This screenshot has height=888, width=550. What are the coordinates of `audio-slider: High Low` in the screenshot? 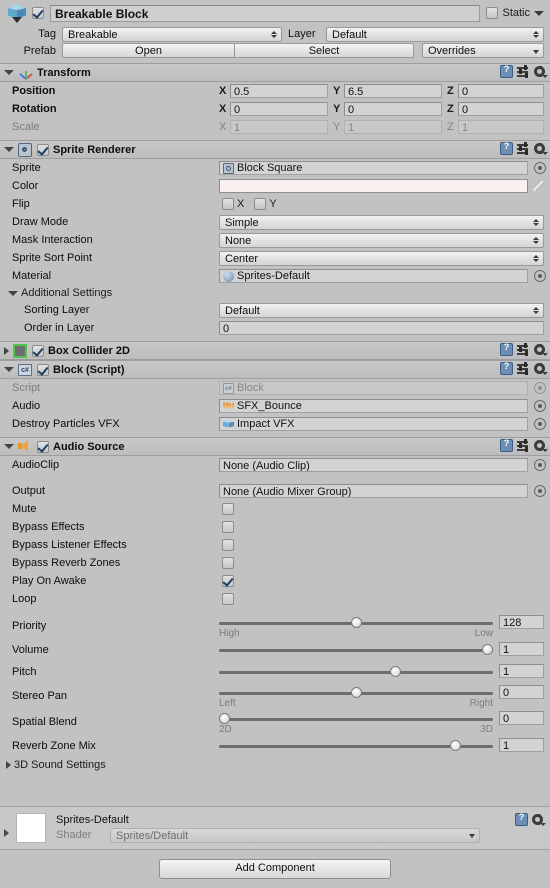 It's located at (356, 627).